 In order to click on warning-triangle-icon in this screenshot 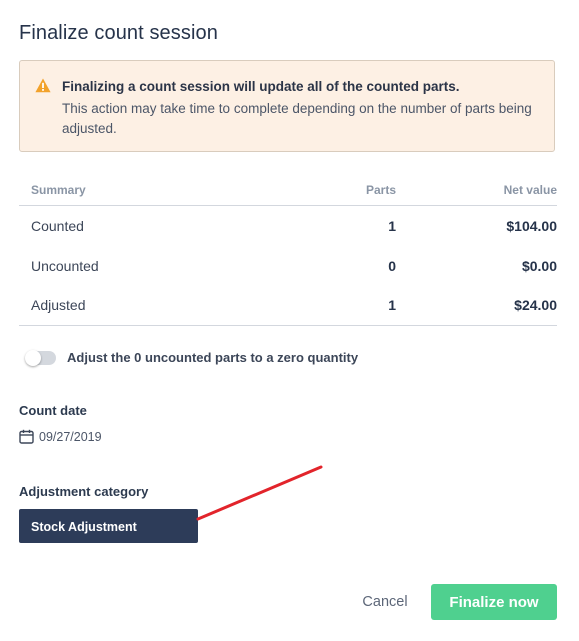, I will do `click(43, 85)`.